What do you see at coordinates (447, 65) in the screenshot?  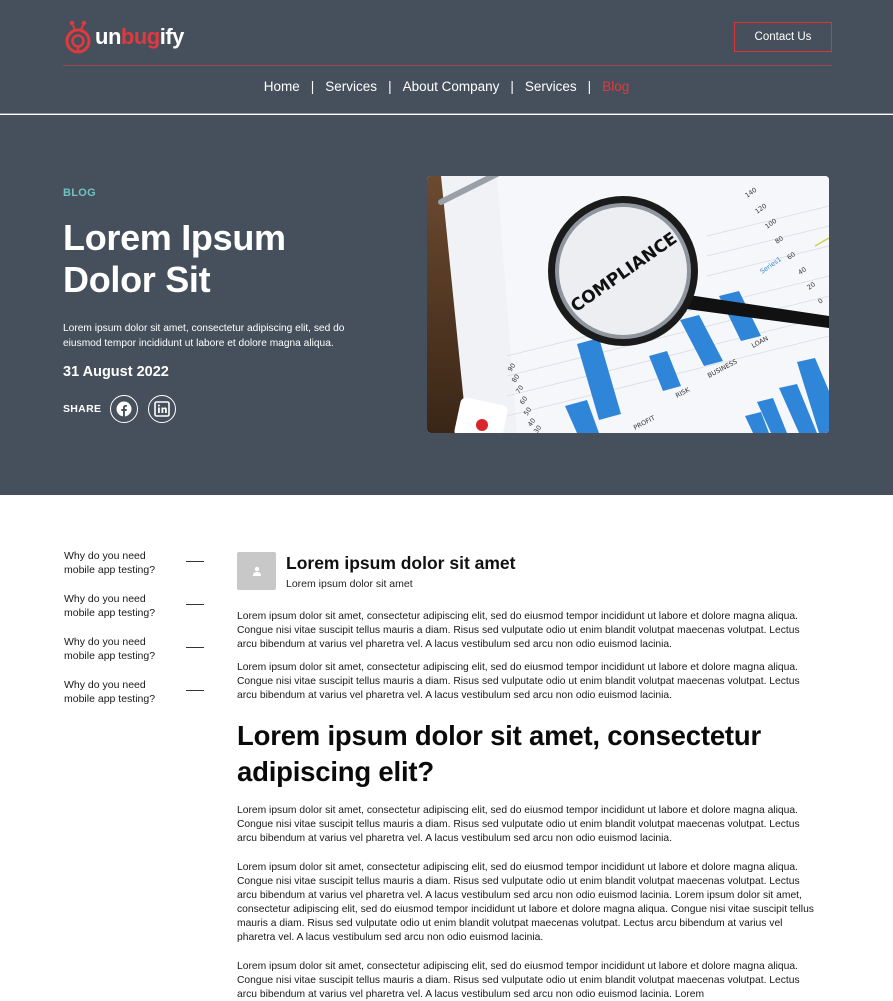 I see `header-divider` at bounding box center [447, 65].